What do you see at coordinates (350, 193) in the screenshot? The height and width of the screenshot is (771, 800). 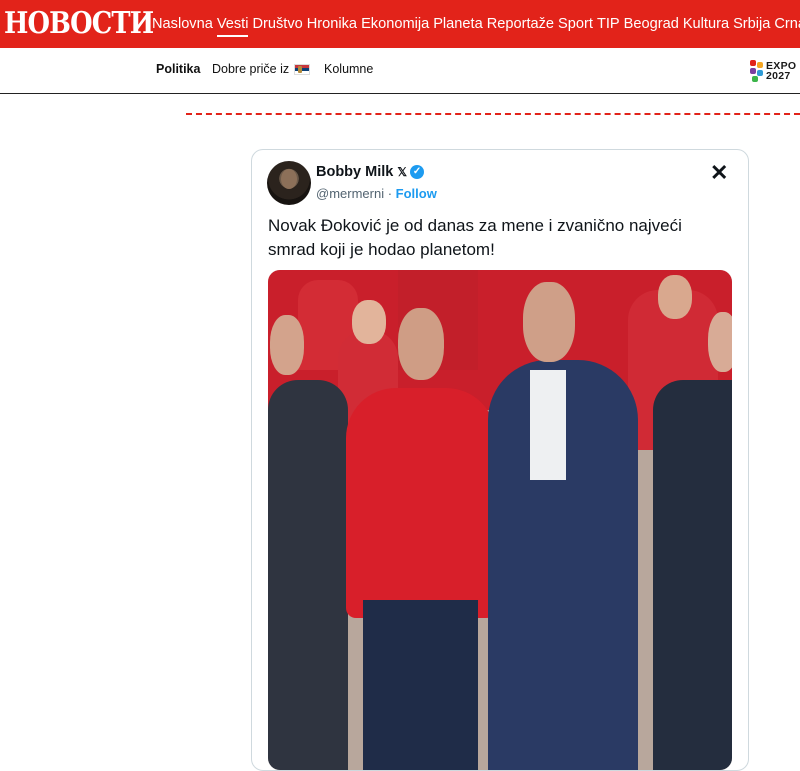 I see `tweet-author-handle: @mermerni` at bounding box center [350, 193].